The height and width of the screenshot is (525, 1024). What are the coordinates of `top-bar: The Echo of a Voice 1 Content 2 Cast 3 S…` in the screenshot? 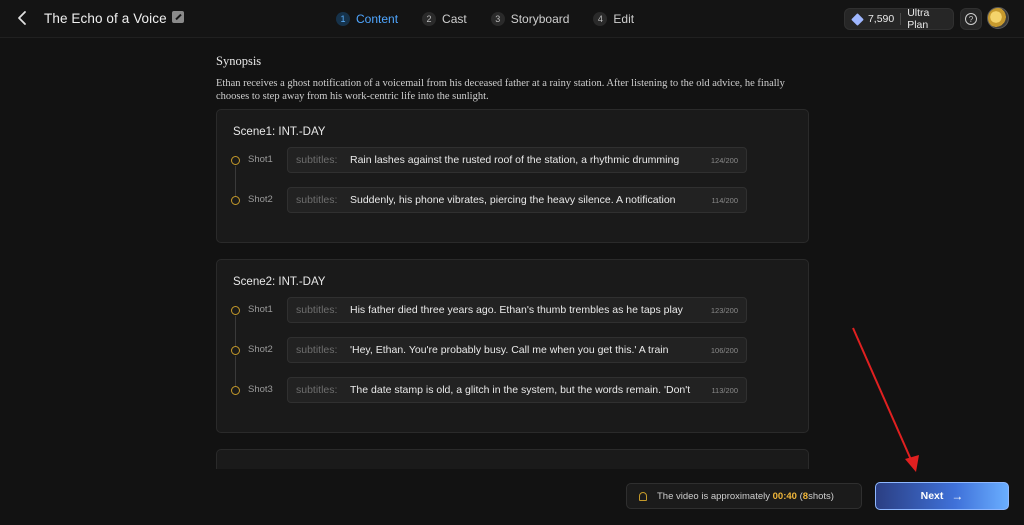 It's located at (512, 19).